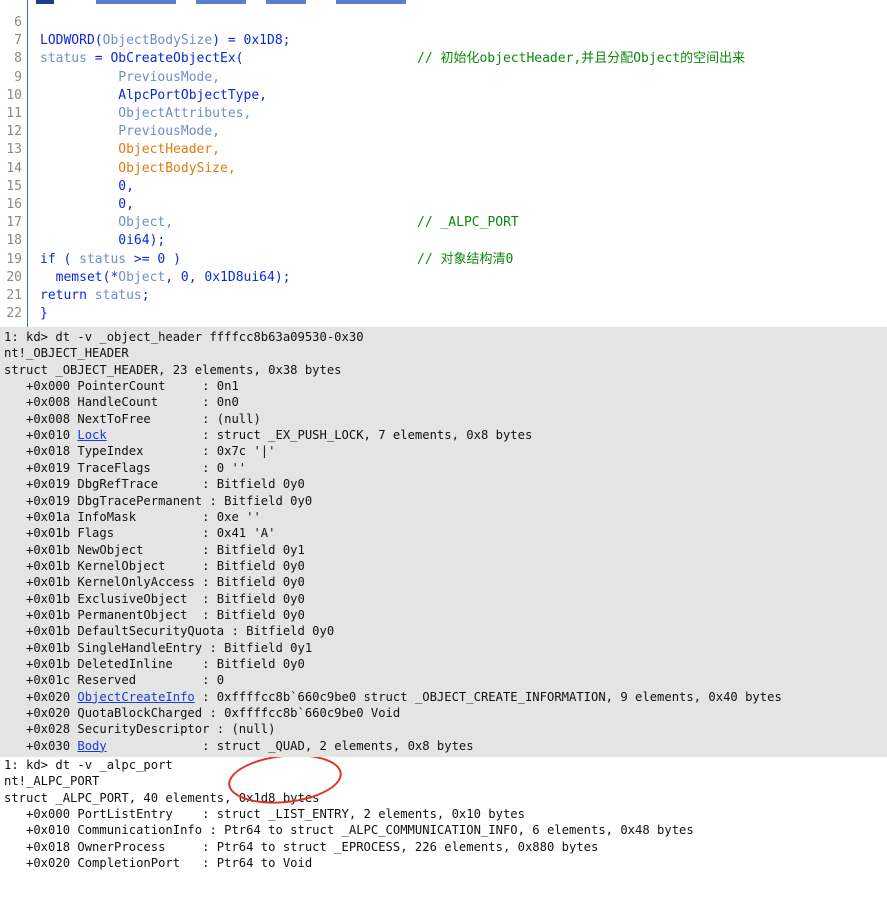  I want to click on code-text: ObjectAttributes,, so click(145, 114).